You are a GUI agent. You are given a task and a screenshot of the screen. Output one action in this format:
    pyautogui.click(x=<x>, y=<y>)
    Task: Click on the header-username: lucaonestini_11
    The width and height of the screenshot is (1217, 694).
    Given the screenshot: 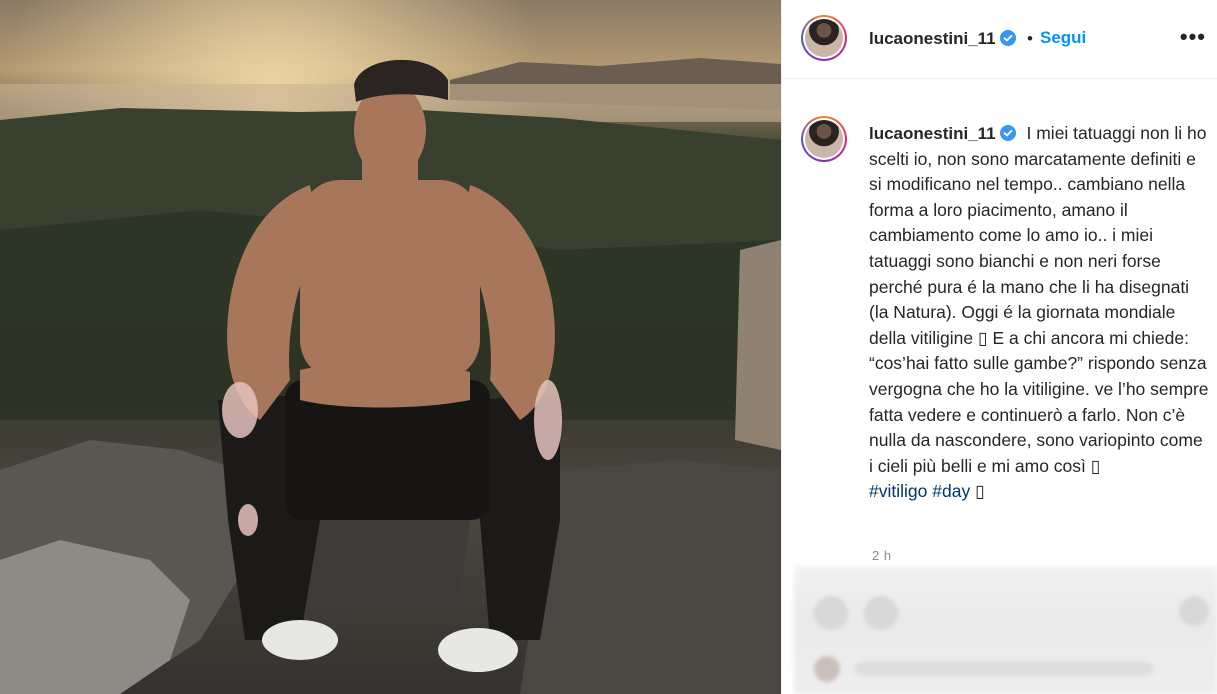 What is the action you would take?
    pyautogui.click(x=942, y=39)
    